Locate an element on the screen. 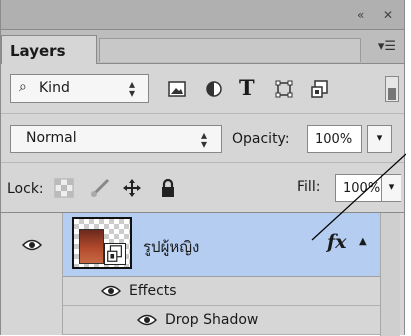  panel-title-bar: « ✕ is located at coordinates (202, 15).